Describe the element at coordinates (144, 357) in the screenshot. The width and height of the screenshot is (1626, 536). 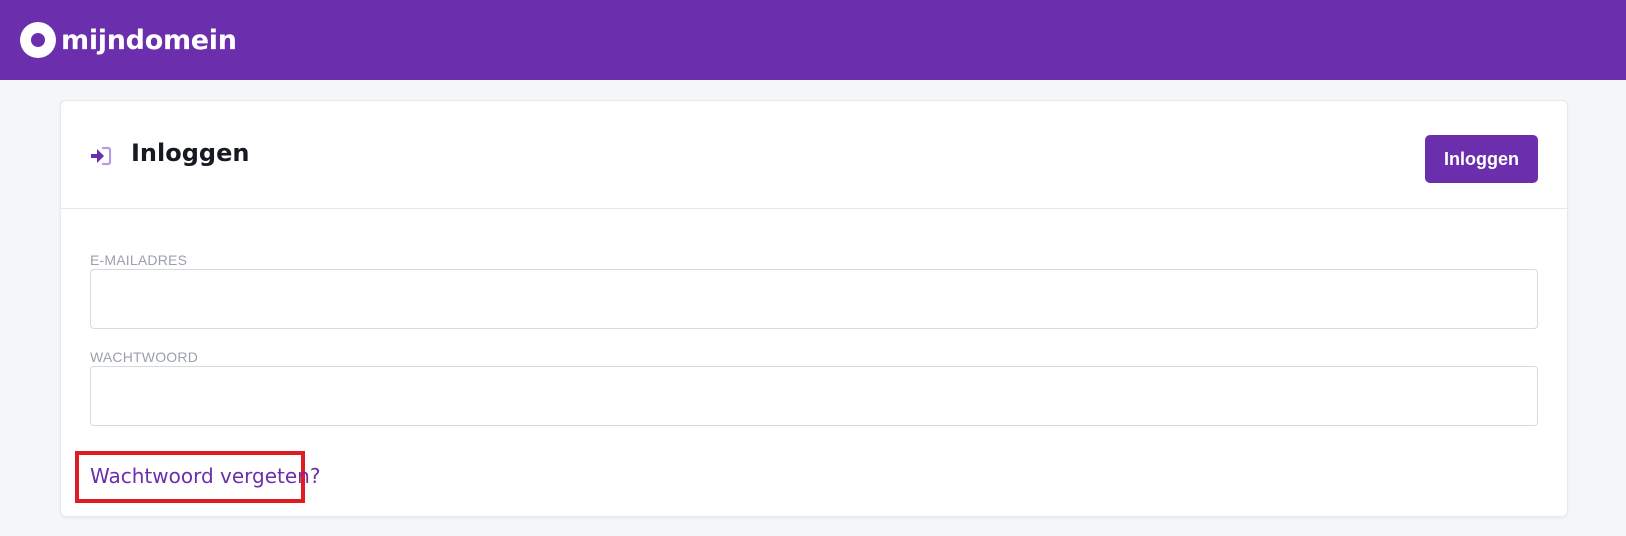
I see `password-label: WACHTWOORD` at that location.